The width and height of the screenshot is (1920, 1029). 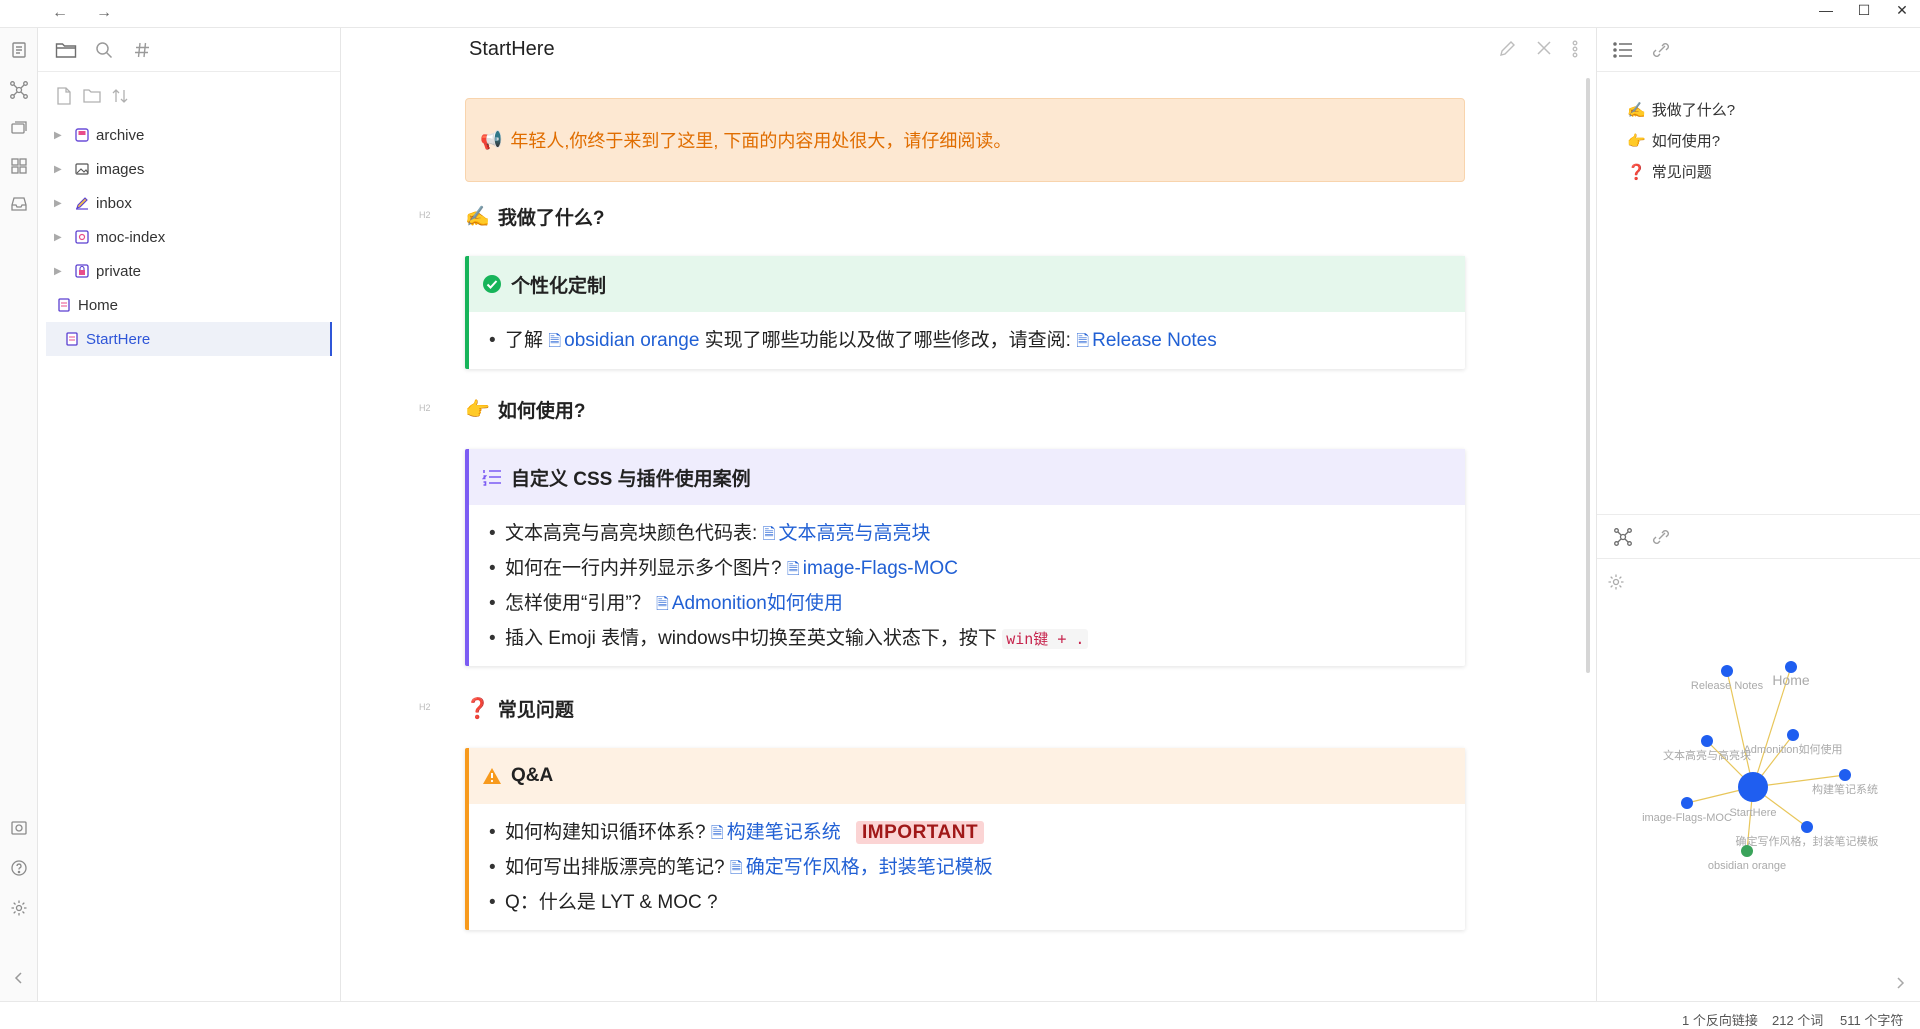 What do you see at coordinates (72, 339) in the screenshot?
I see `note-icon` at bounding box center [72, 339].